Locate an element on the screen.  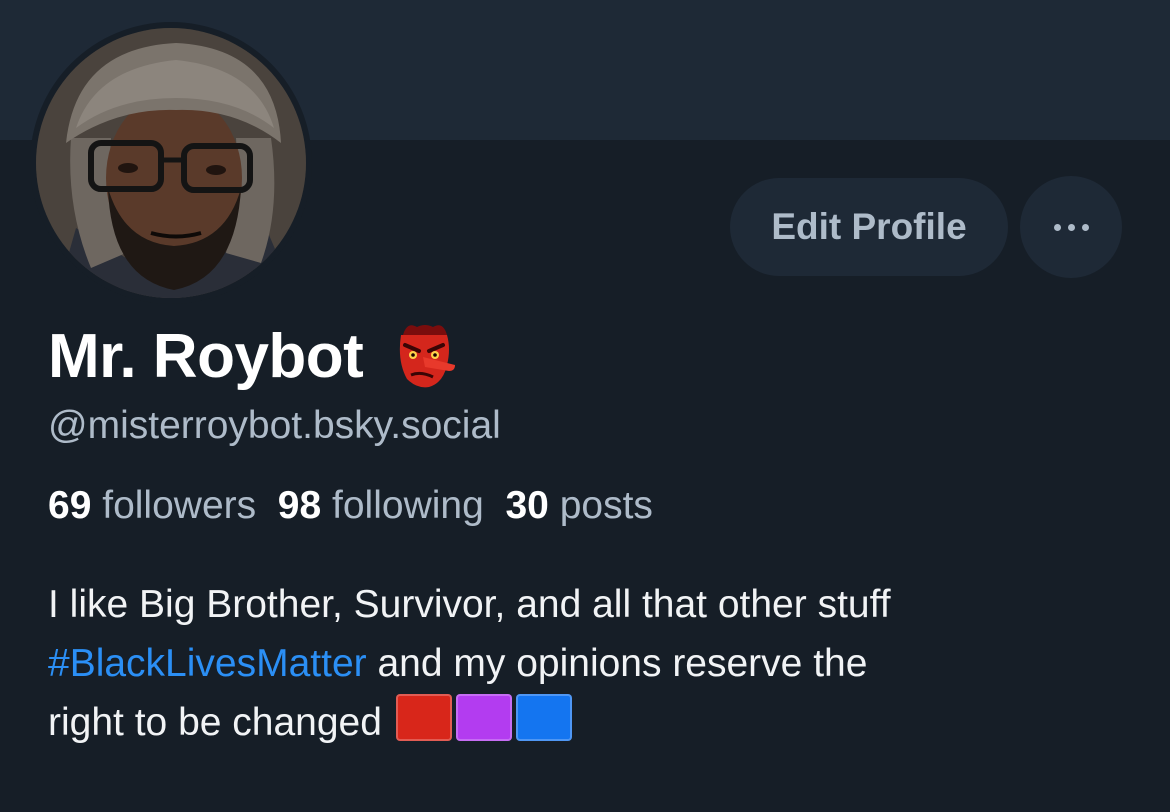
bio-text: and my opinions reserve the is located at coordinates (617, 663).